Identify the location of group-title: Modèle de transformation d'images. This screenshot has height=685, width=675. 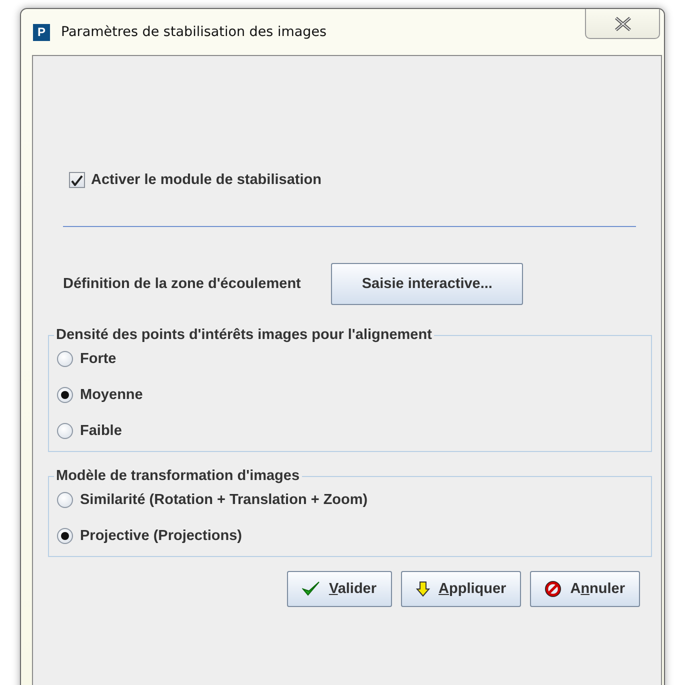
(178, 476).